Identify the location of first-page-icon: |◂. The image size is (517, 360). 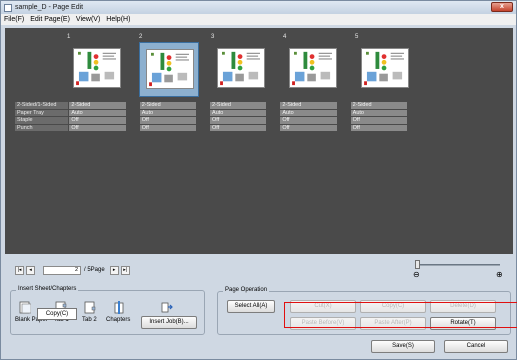
(19, 270).